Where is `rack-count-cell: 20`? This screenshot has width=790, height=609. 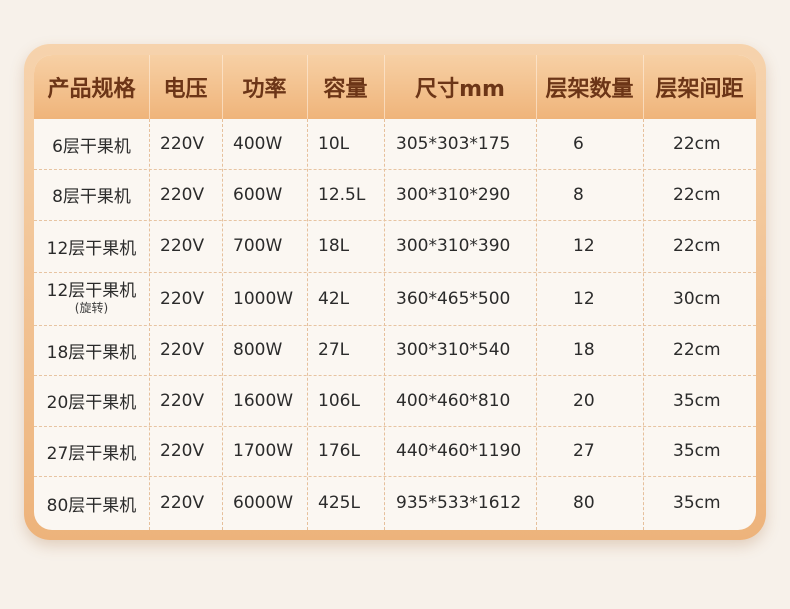 rack-count-cell: 20 is located at coordinates (584, 400).